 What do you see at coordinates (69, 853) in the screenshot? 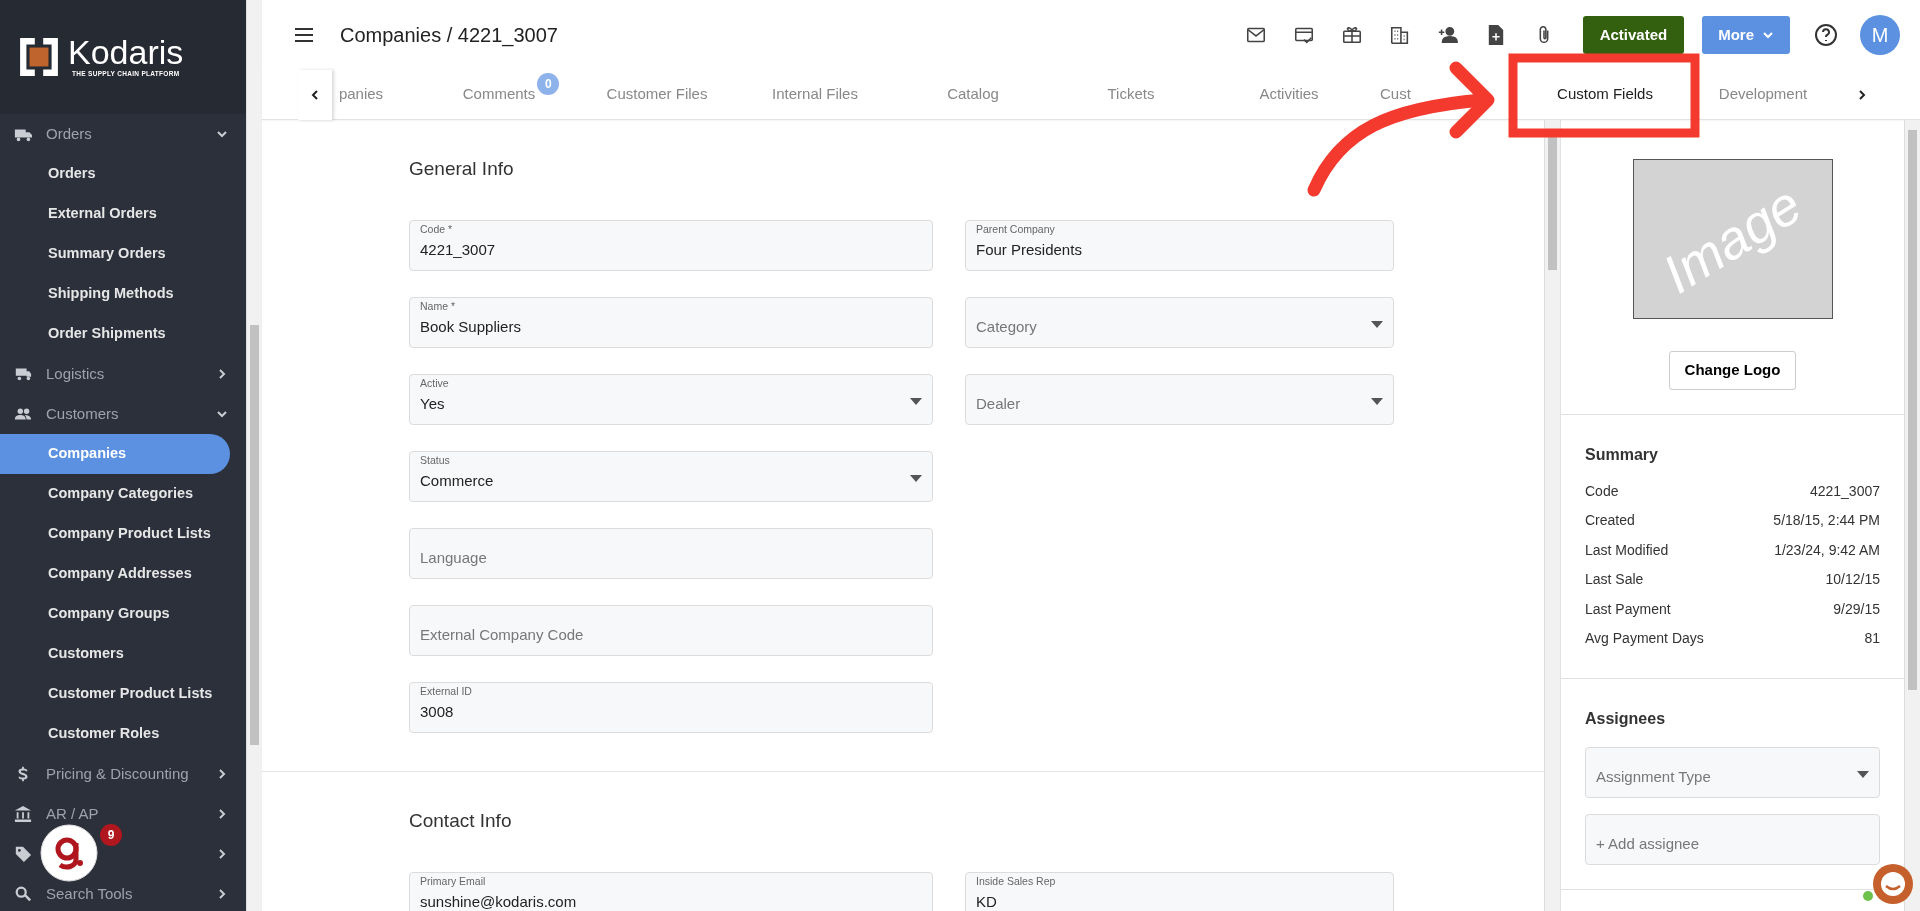
I see `help-widget` at bounding box center [69, 853].